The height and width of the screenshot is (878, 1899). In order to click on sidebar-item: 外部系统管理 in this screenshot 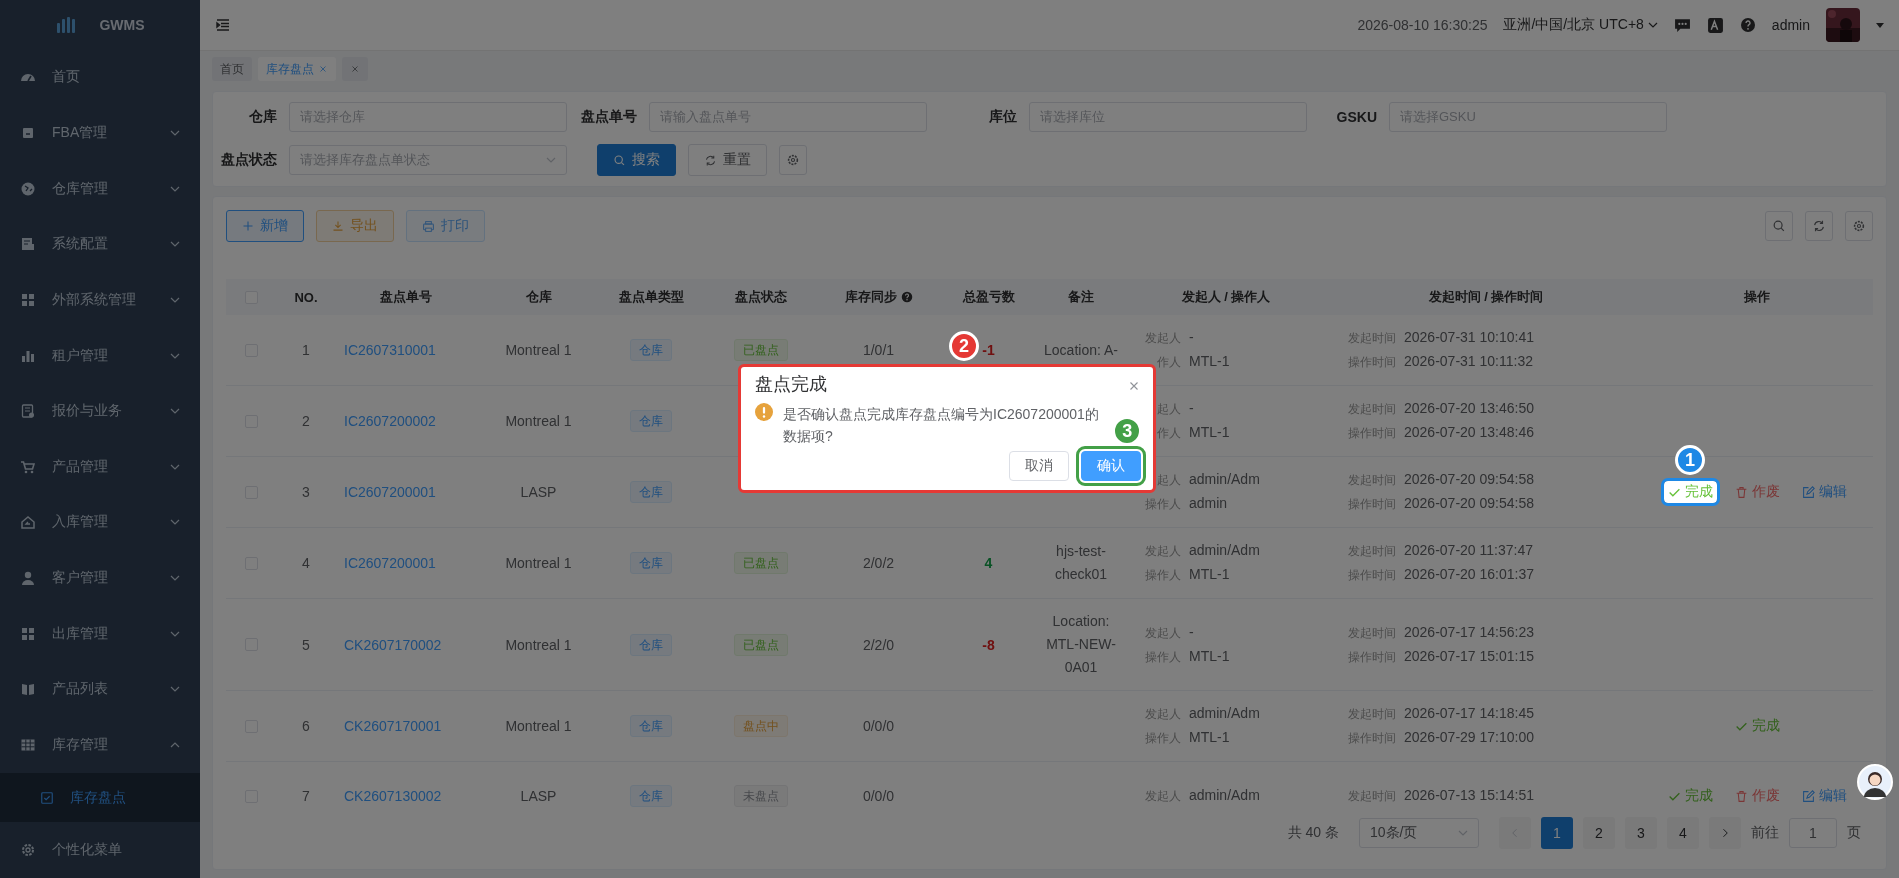, I will do `click(100, 300)`.